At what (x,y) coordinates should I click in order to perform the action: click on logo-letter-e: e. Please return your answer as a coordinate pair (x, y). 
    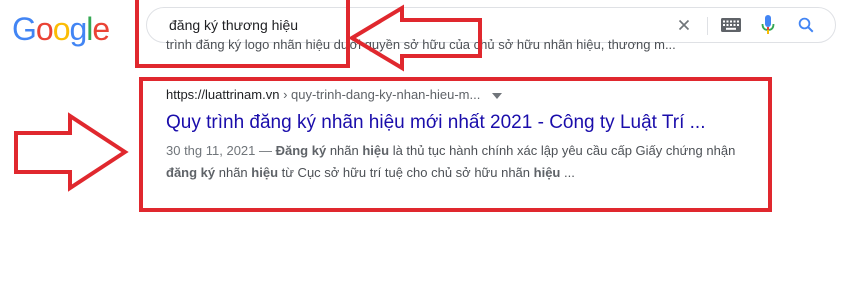
    Looking at the image, I should click on (101, 29).